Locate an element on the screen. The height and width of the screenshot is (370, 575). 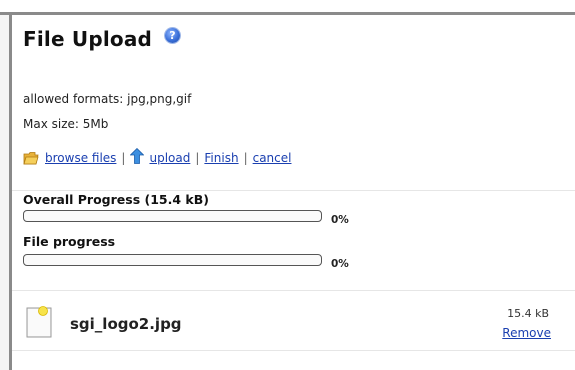
help-question-icon: ? is located at coordinates (172, 35).